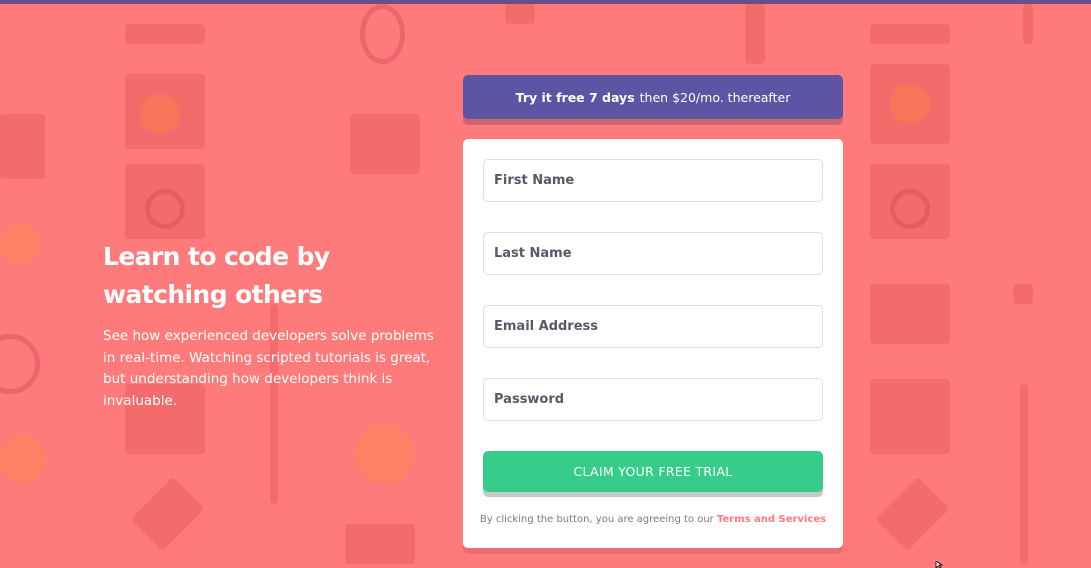 This screenshot has height=568, width=1091. I want to click on claim-trial-button: CLAIM YOUR FREE TRIAL, so click(653, 471).